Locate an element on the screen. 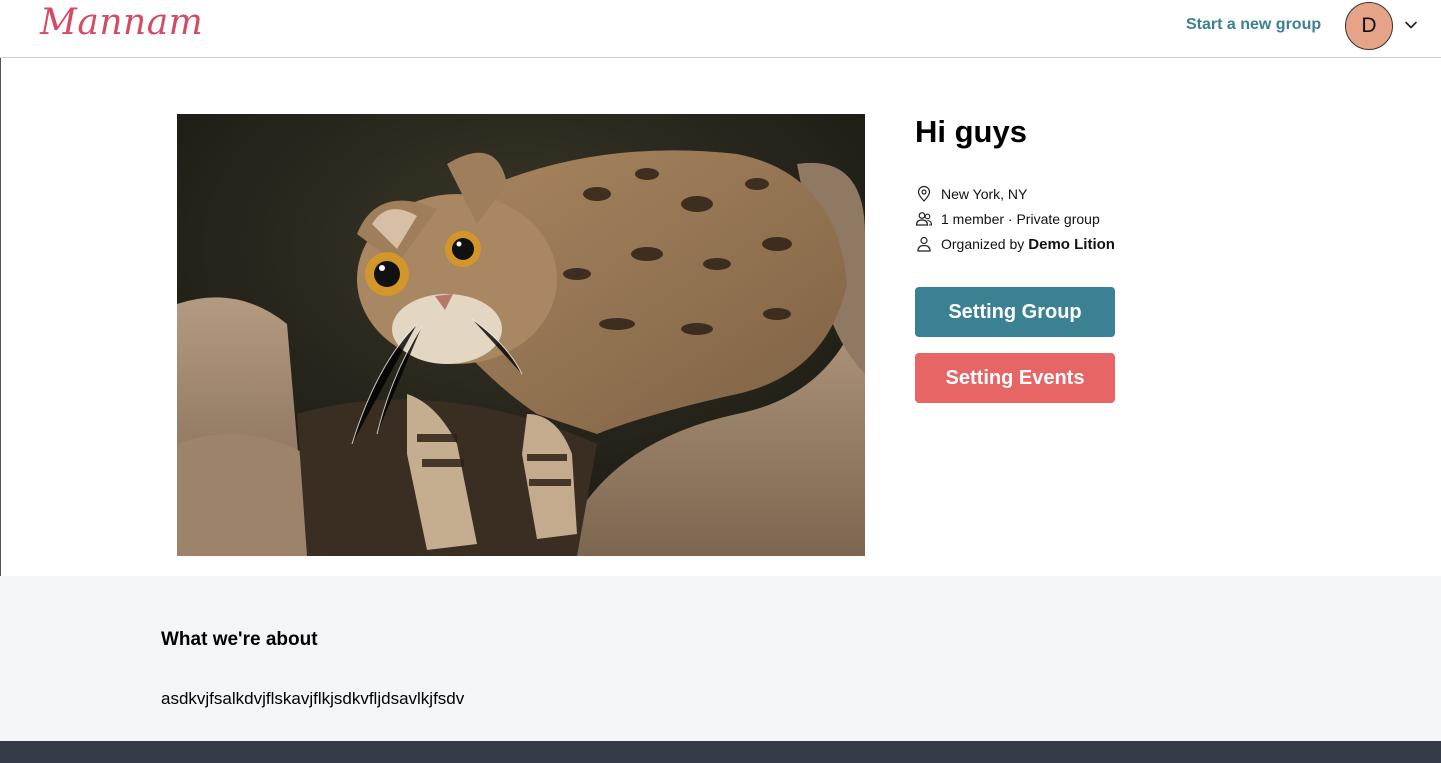 The image size is (1441, 763). avatar-initial: D is located at coordinates (1369, 25).